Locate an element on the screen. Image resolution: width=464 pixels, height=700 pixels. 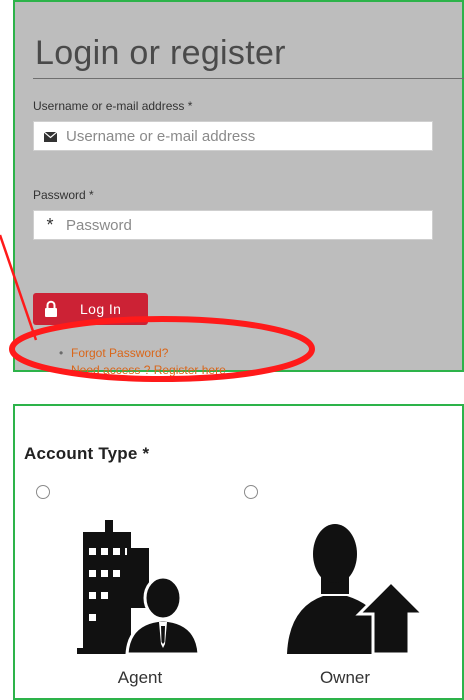
username-field is located at coordinates (233, 136).